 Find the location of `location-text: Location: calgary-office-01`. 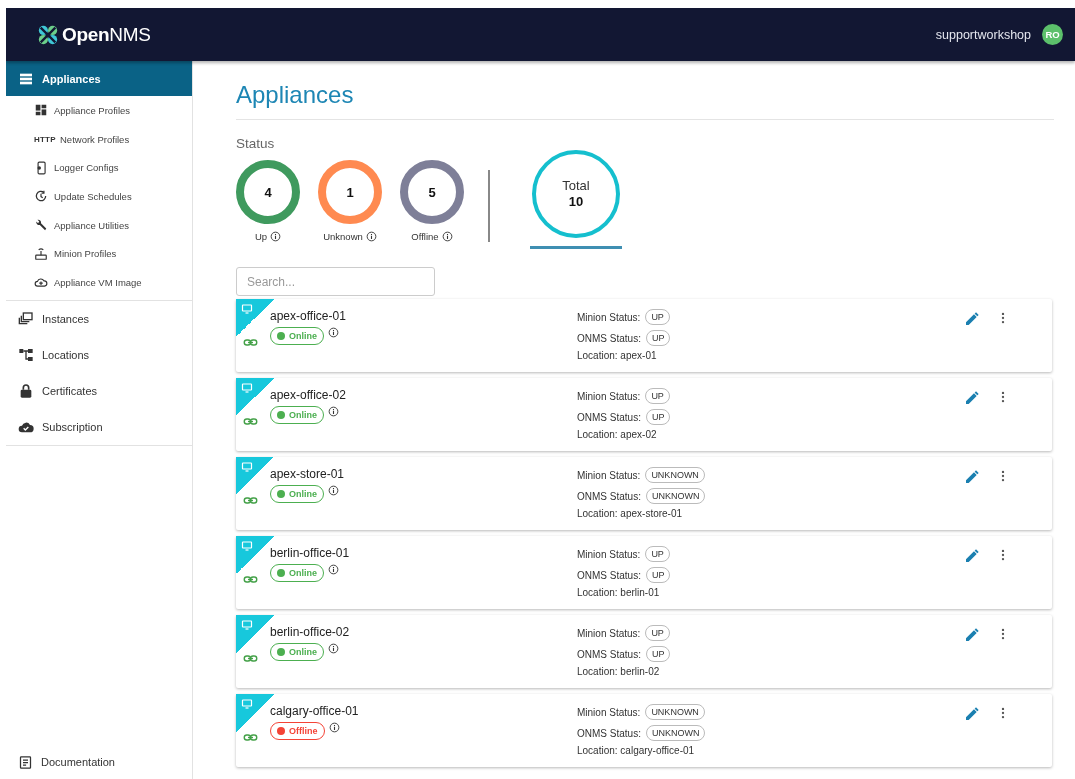

location-text: Location: calgary-office-01 is located at coordinates (636, 750).